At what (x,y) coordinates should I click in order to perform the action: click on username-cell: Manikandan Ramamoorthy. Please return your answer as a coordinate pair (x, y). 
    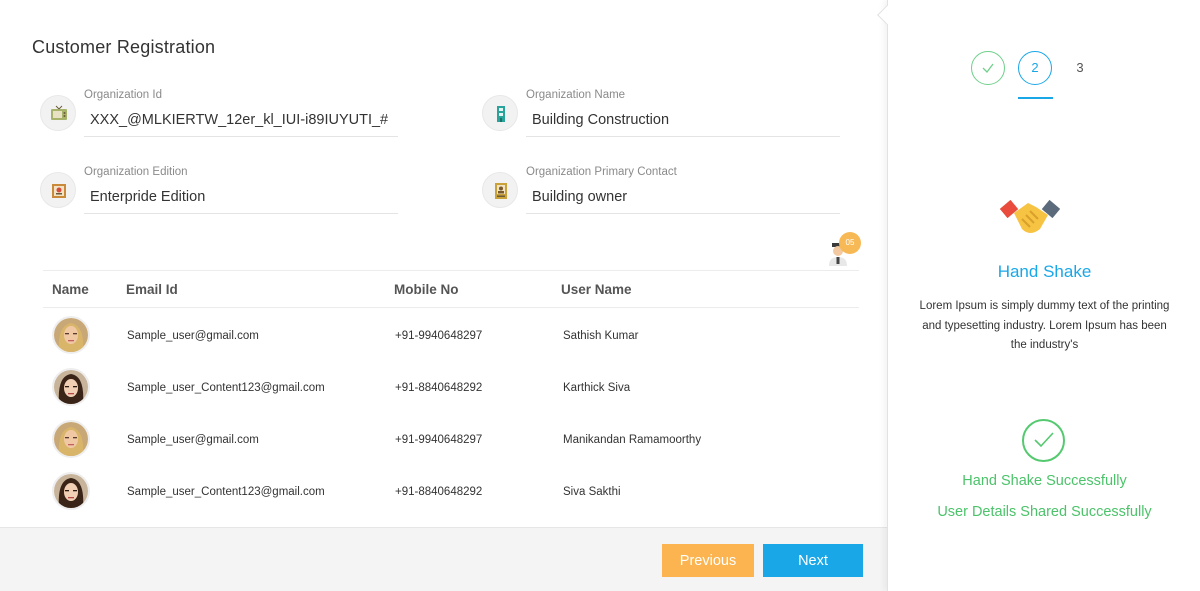
    Looking at the image, I should click on (632, 440).